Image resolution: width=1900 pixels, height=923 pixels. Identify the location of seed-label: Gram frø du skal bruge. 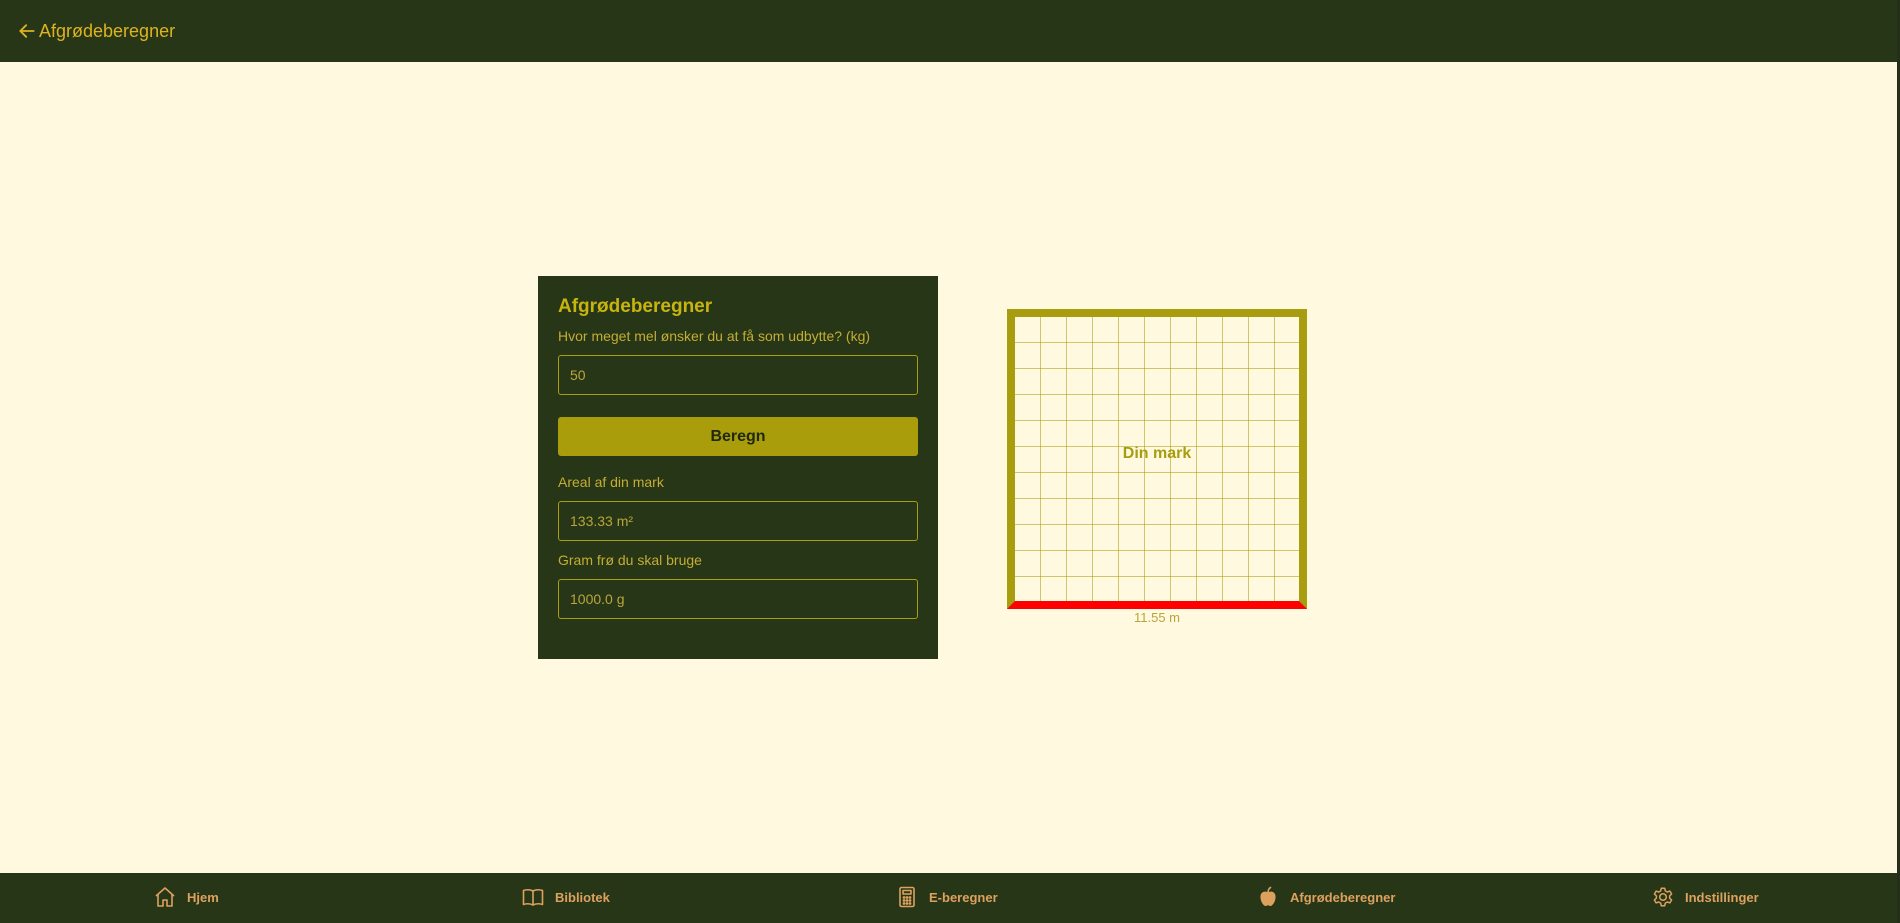
(630, 560).